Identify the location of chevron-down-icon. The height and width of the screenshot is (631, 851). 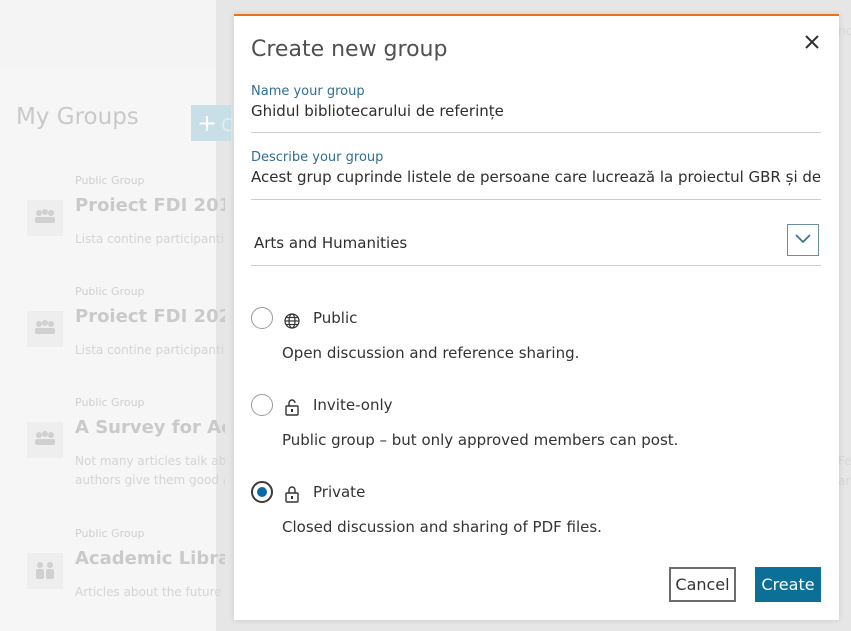
(803, 240).